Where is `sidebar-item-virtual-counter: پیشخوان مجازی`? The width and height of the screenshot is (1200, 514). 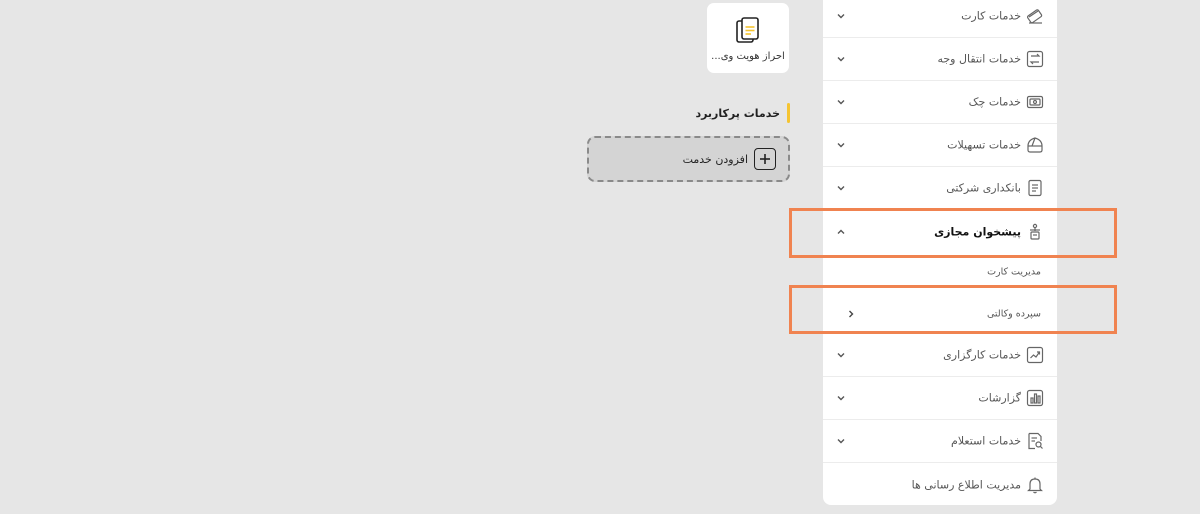
sidebar-item-virtual-counter: پیشخوان مجازی is located at coordinates (940, 231).